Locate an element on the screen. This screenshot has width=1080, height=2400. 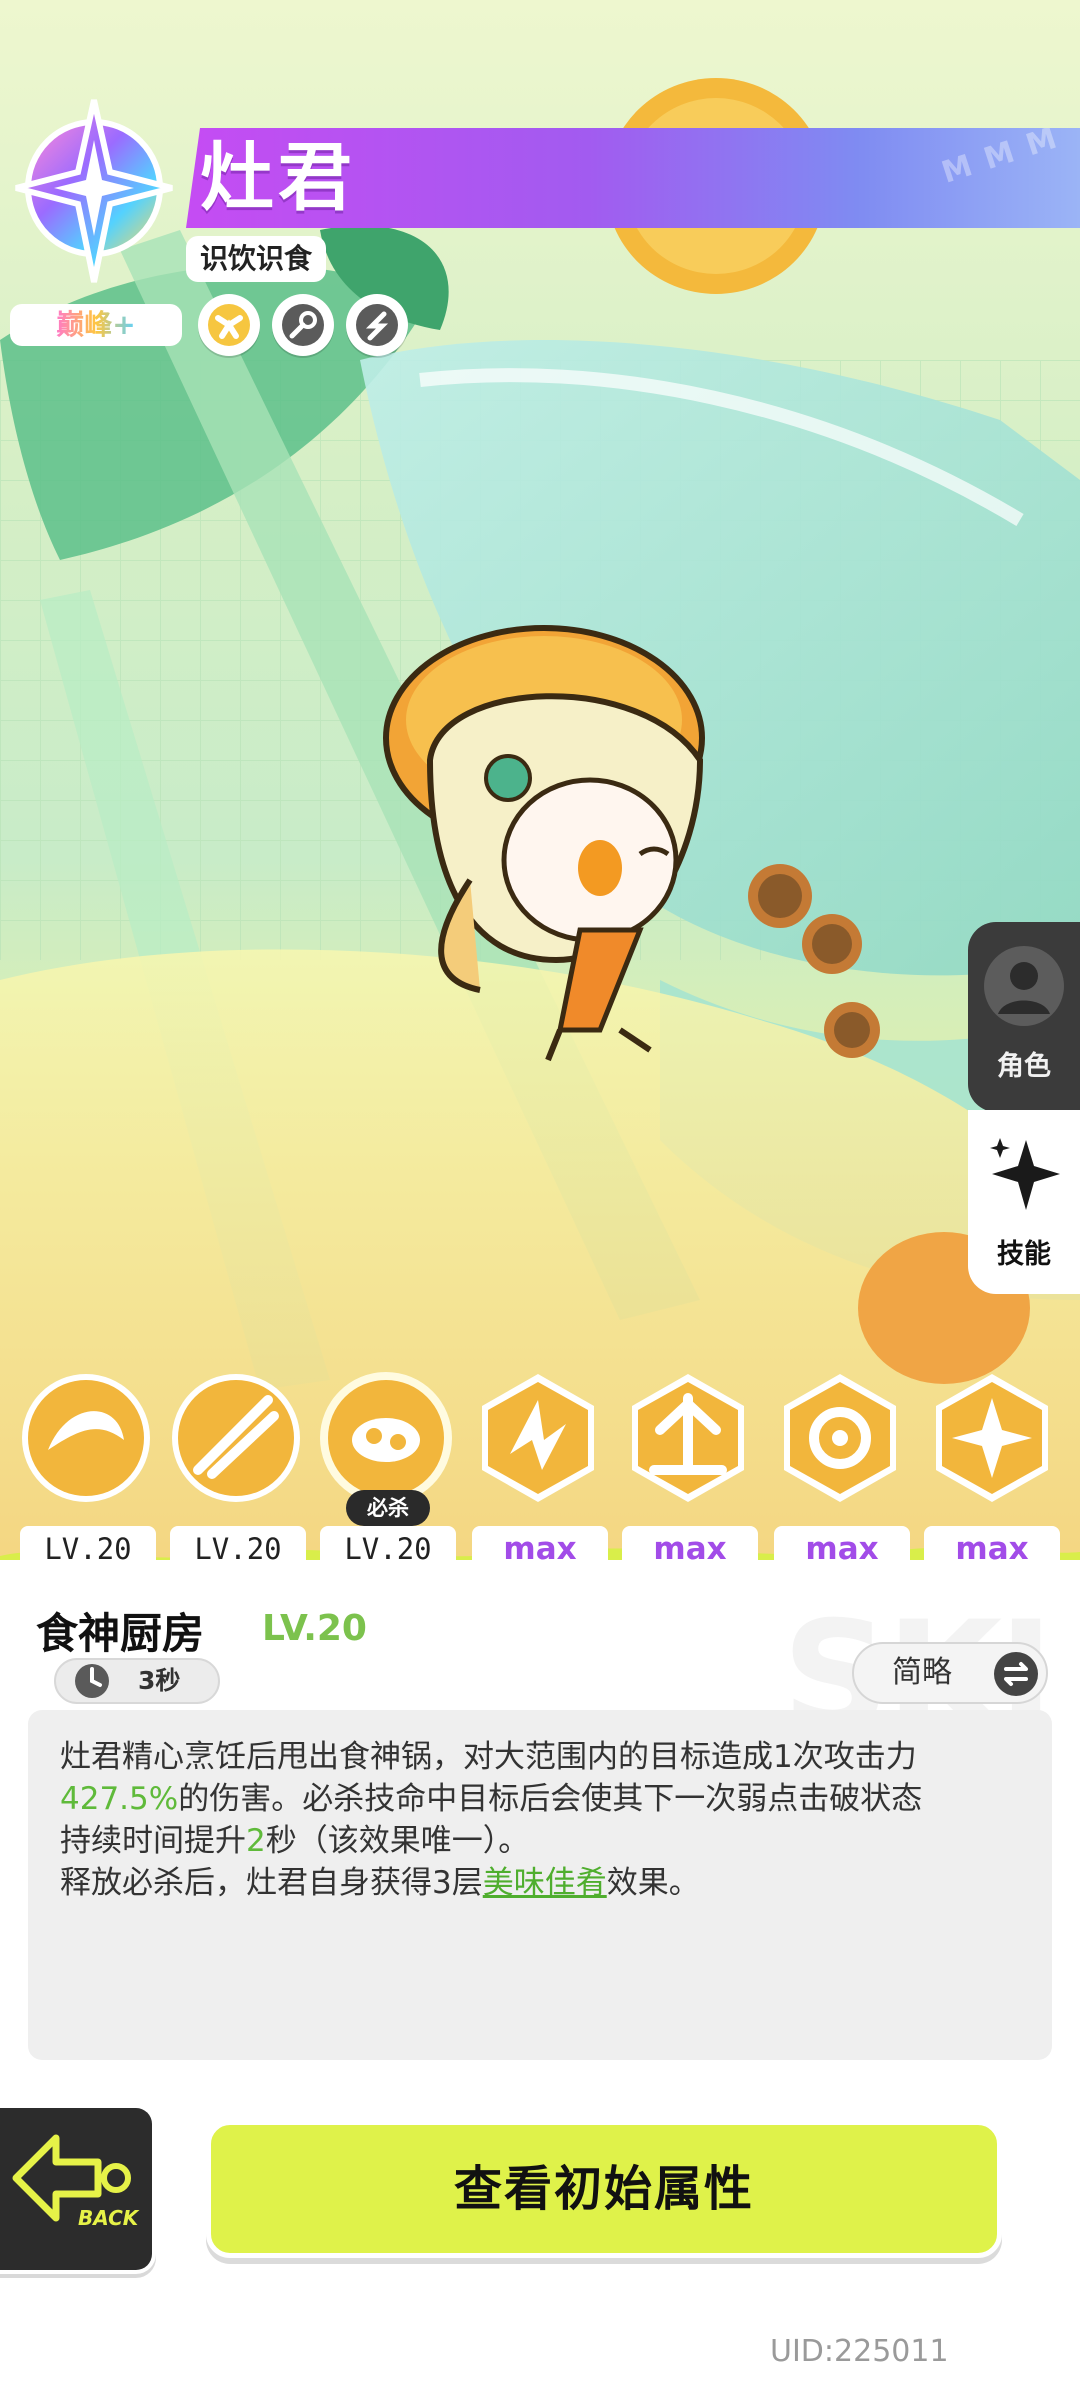
tab-skill: 技能 is located at coordinates (1024, 1202).